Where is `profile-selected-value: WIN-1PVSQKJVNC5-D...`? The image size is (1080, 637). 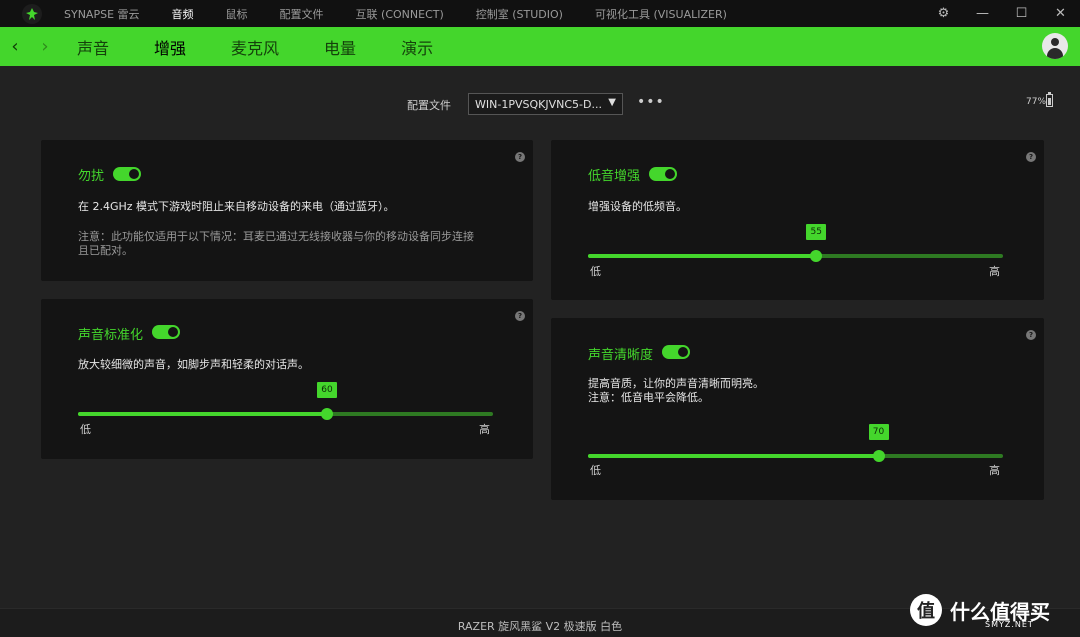 profile-selected-value: WIN-1PVSQKJVNC5-D... is located at coordinates (538, 104).